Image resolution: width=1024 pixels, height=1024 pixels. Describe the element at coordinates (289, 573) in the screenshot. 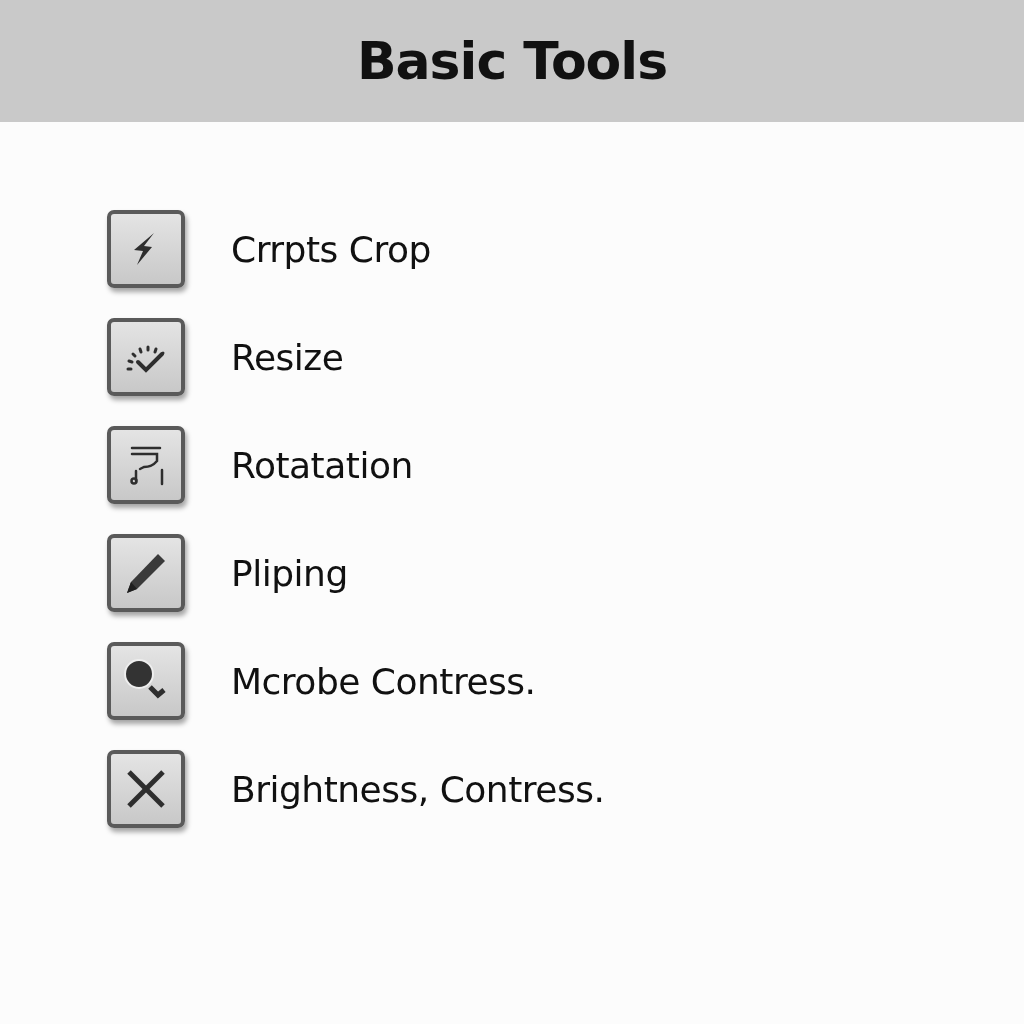

I see `tool-label: Pliping` at that location.